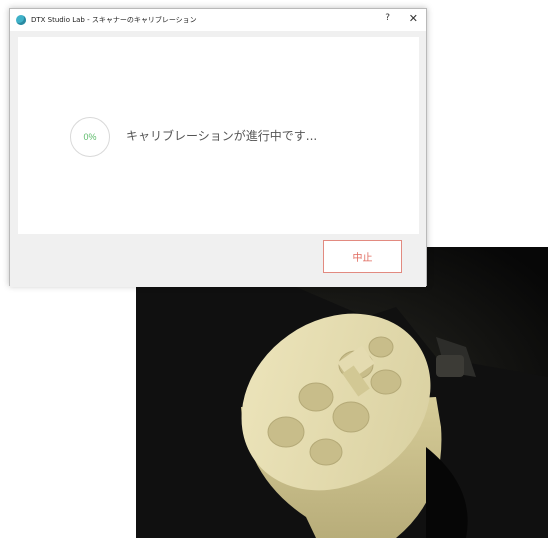 The height and width of the screenshot is (538, 548). I want to click on progress-percent-label: 0%, so click(90, 137).